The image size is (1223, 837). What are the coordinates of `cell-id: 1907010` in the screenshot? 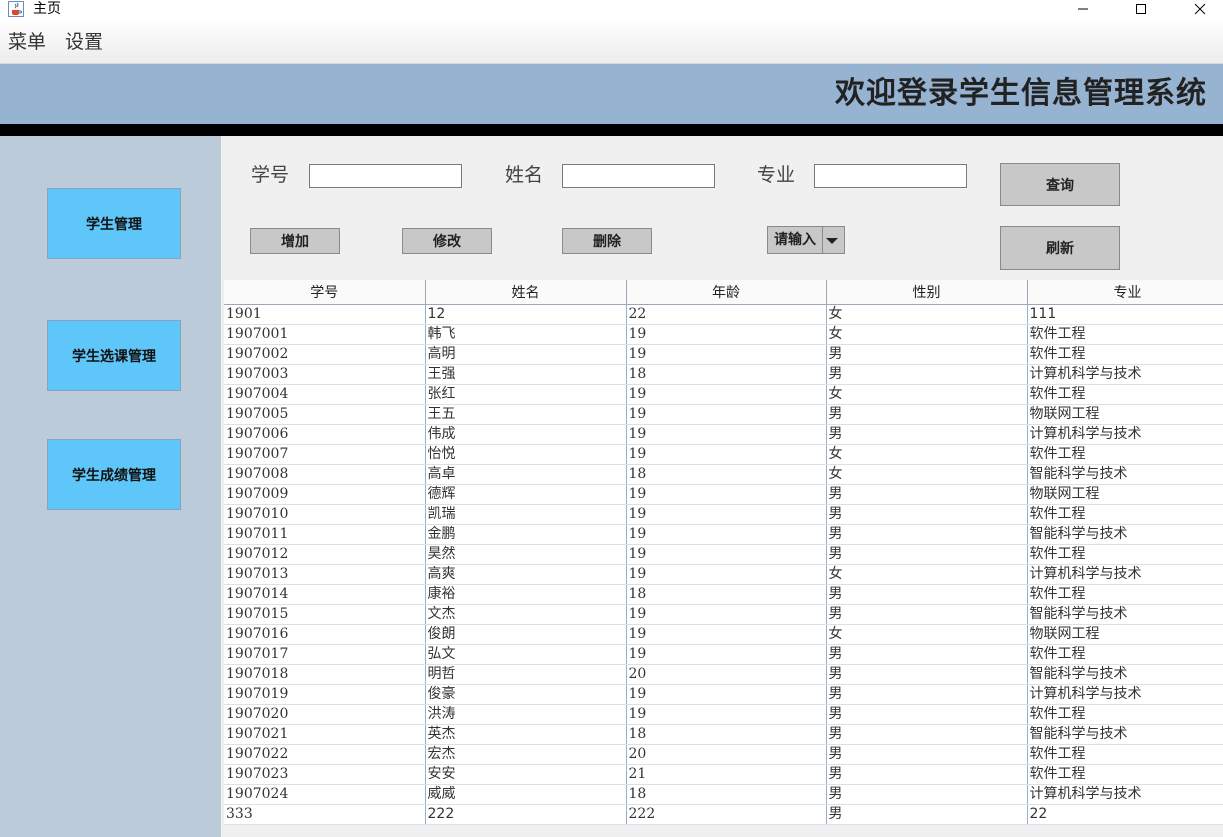 It's located at (325, 514).